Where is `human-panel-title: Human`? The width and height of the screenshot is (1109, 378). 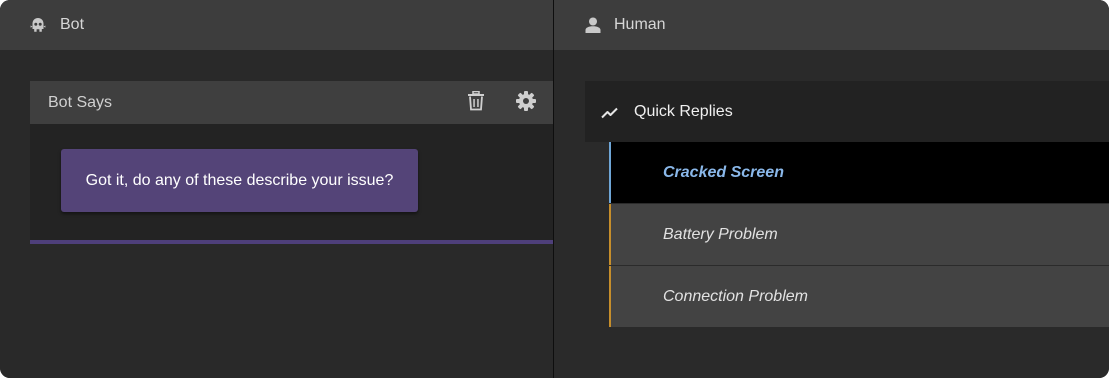
human-panel-title: Human is located at coordinates (640, 24).